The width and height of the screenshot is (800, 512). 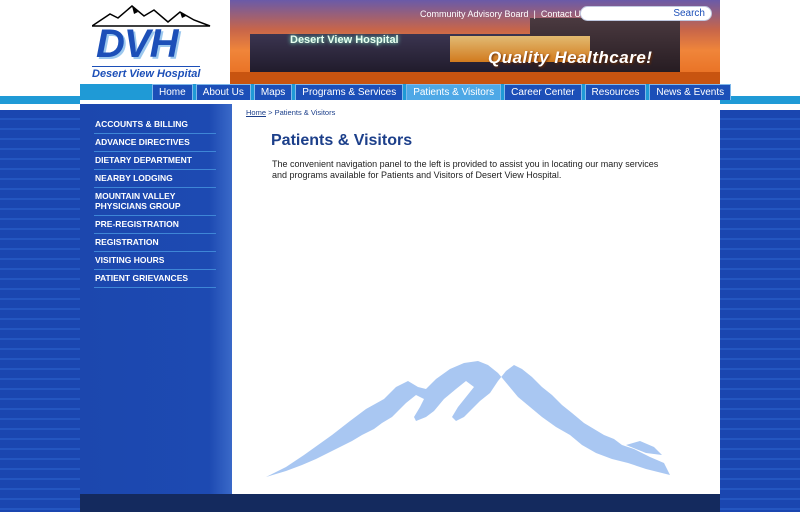 I want to click on sidebar-item-pre-registration: PRE-REGISTRATION, so click(x=155, y=225).